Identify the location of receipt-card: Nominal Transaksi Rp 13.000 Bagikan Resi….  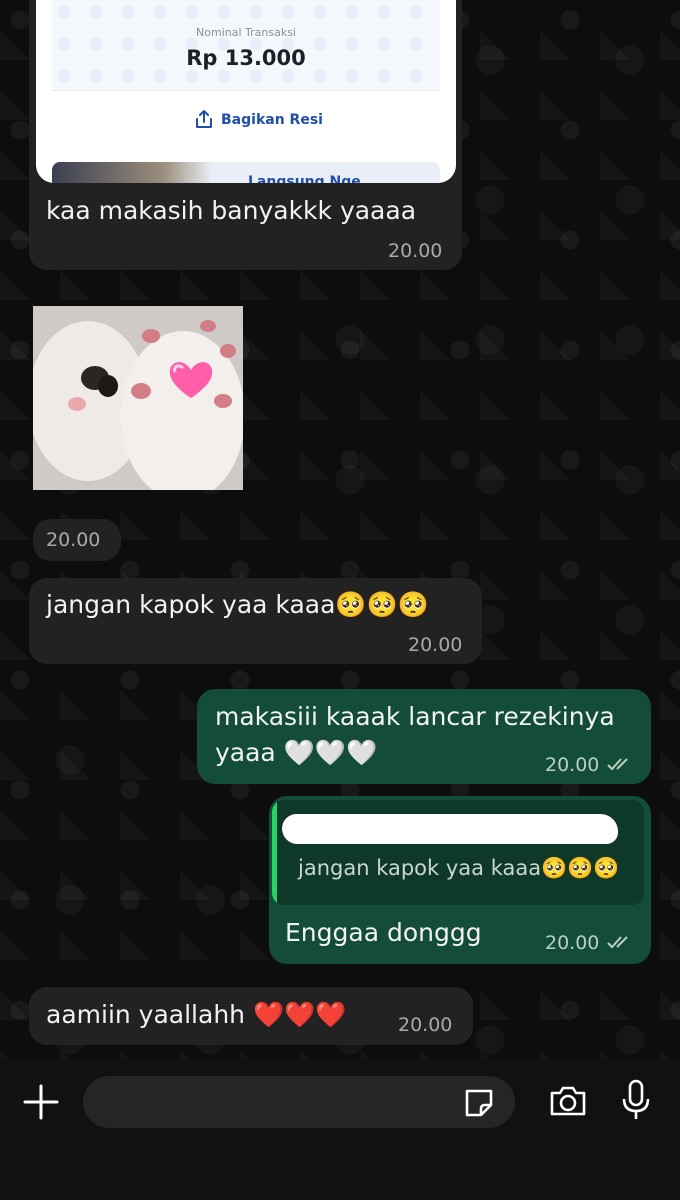
(246, 91).